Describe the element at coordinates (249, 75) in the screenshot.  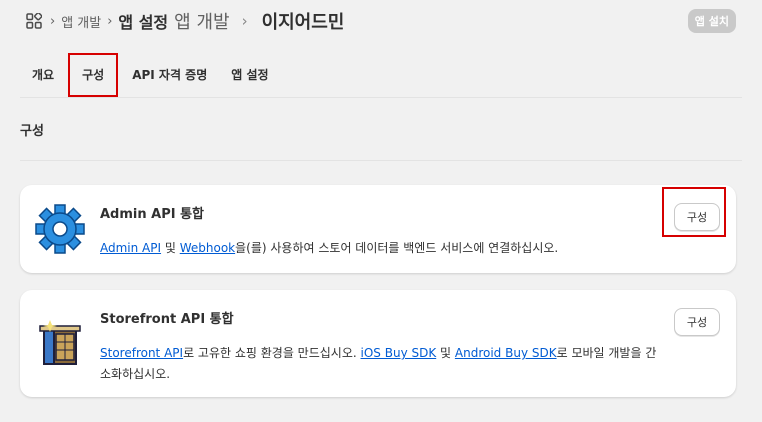
I see `tab-app-settings: 앱 설정` at that location.